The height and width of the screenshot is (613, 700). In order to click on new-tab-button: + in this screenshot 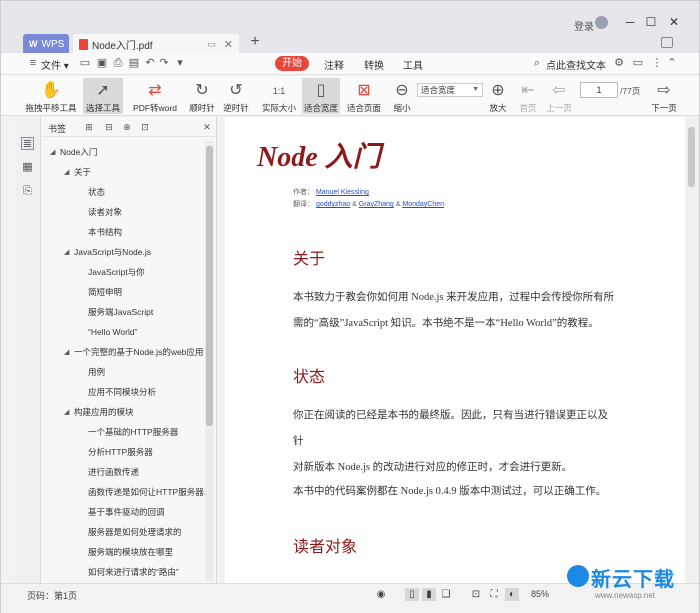, I will do `click(255, 43)`.